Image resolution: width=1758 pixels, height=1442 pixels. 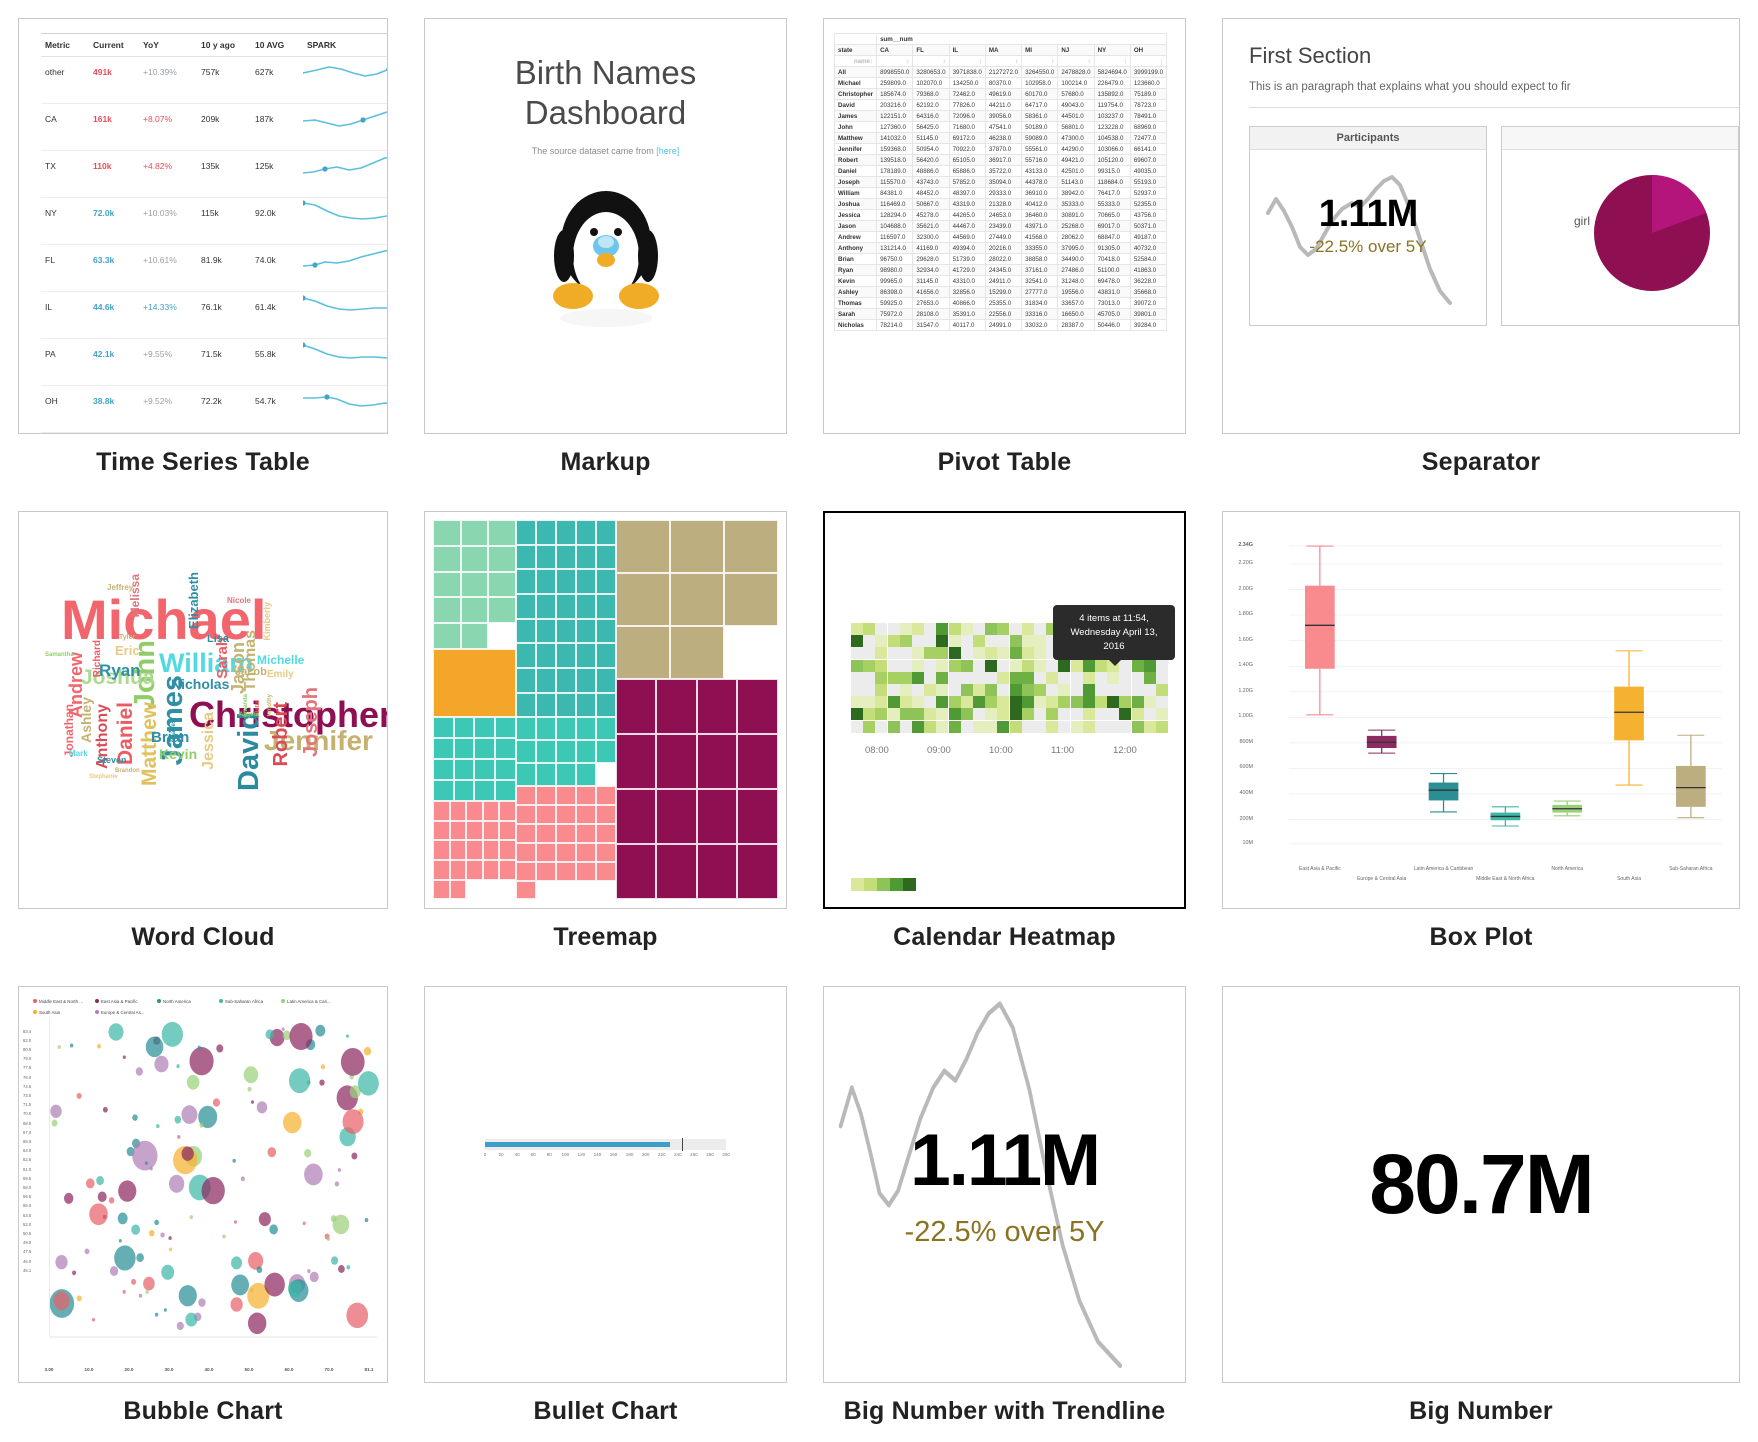 What do you see at coordinates (605, 710) in the screenshot?
I see `thumb-treemap` at bounding box center [605, 710].